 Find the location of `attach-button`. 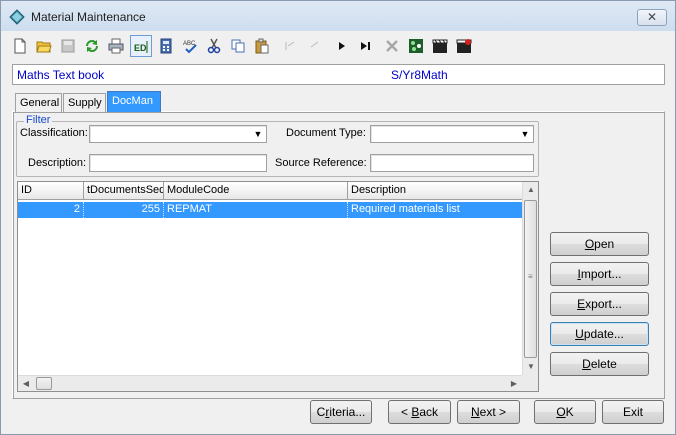

attach-button is located at coordinates (416, 46).